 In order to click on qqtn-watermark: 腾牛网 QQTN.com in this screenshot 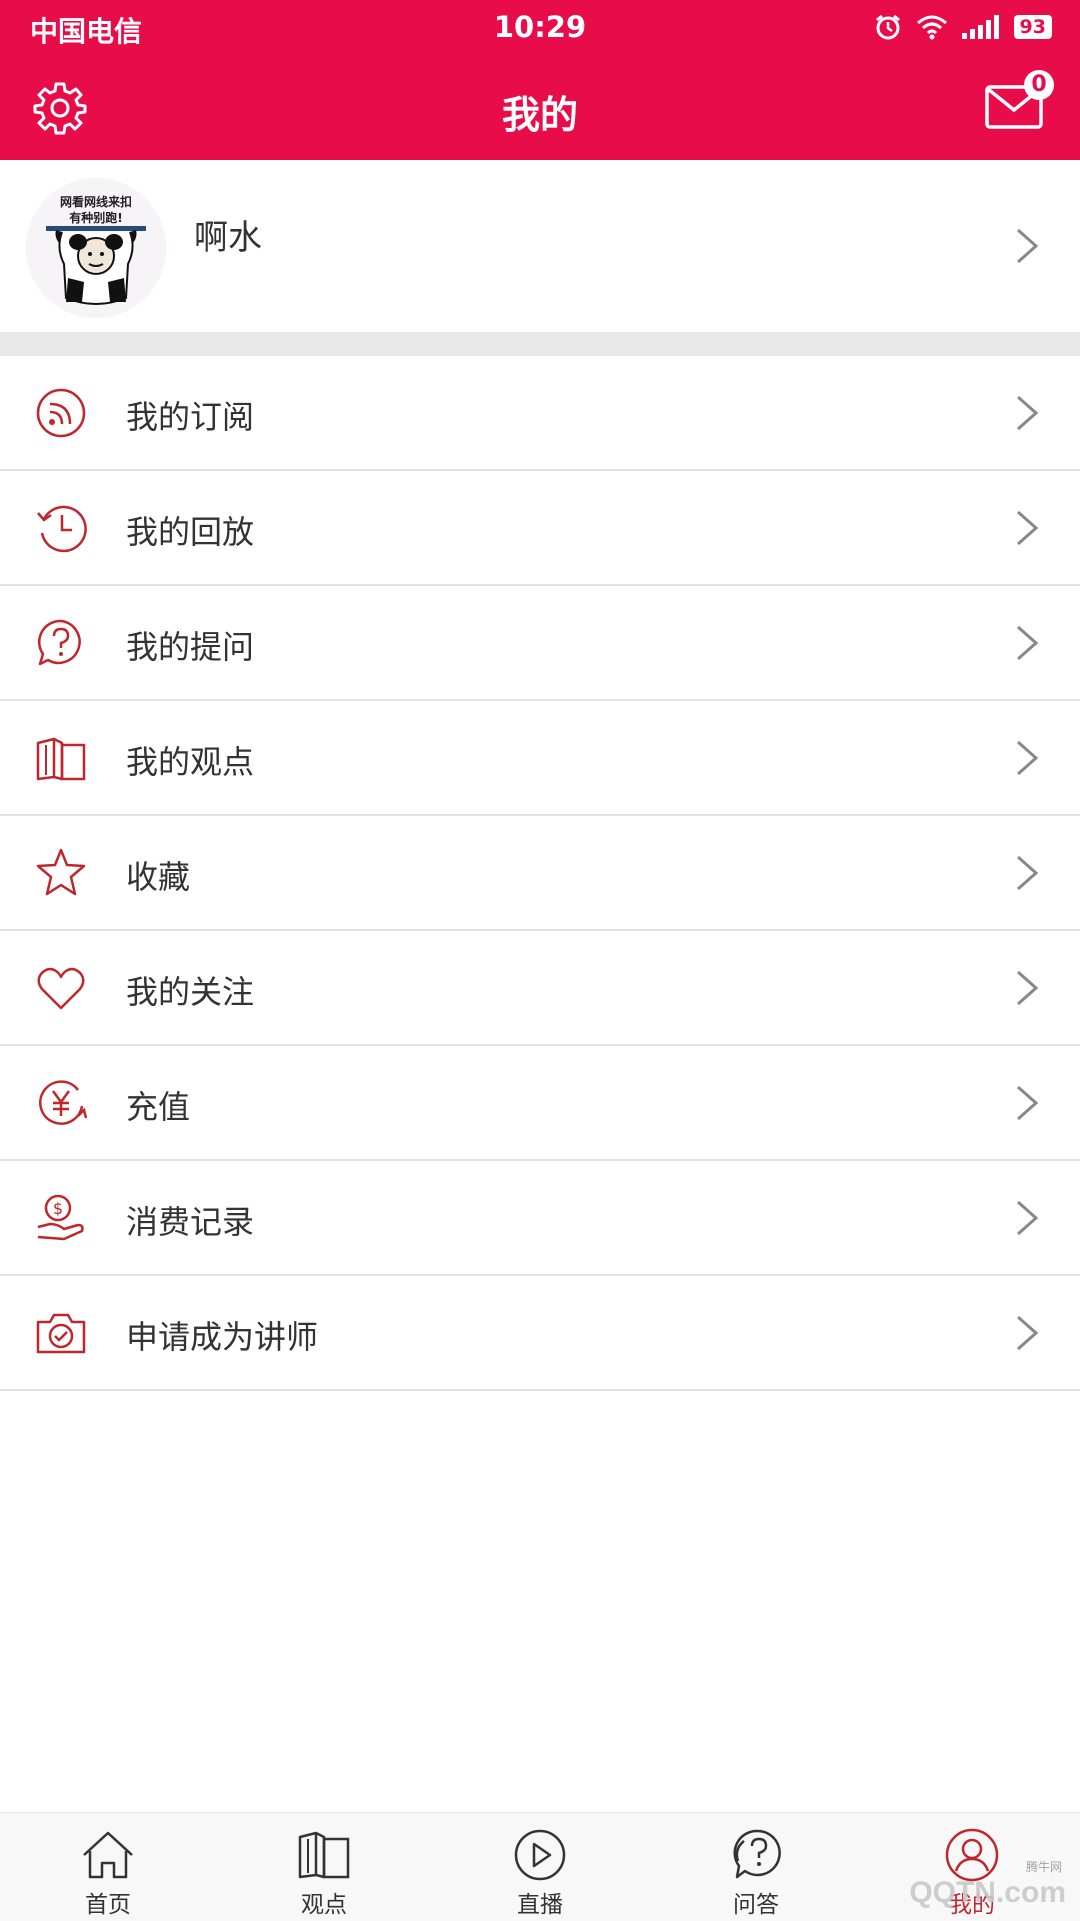, I will do `click(972, 1888)`.